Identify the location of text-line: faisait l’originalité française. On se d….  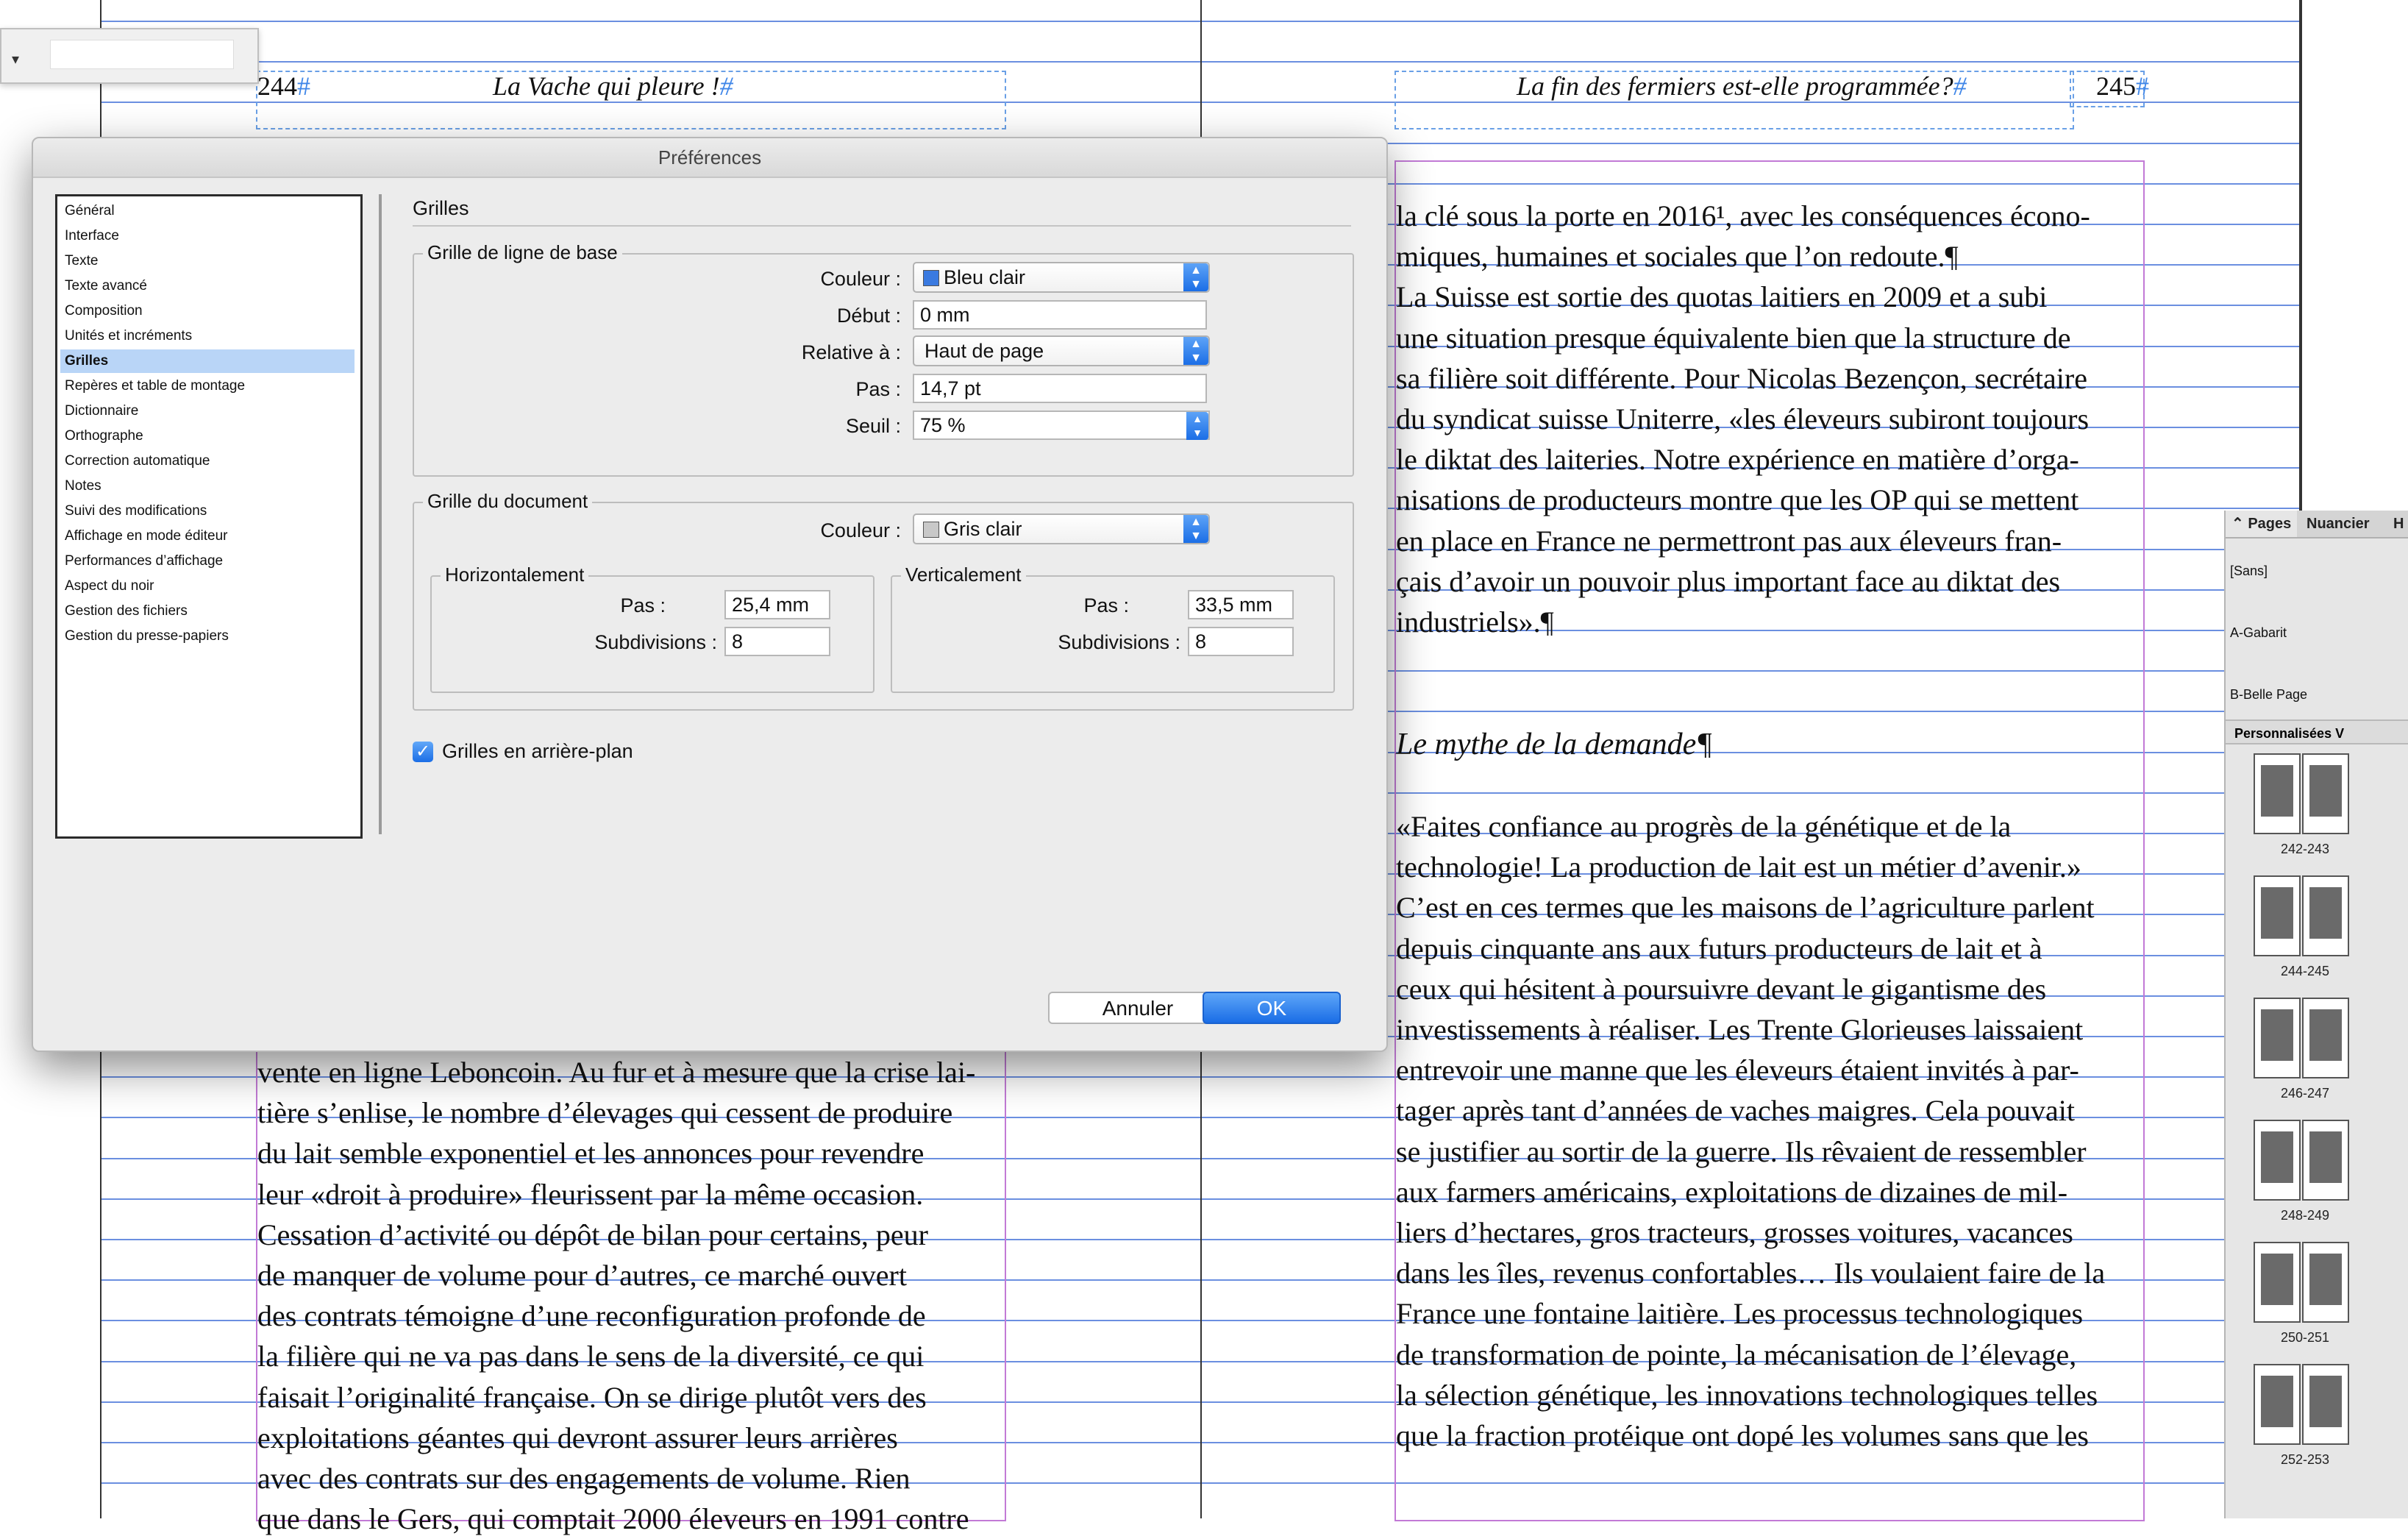
(592, 1397).